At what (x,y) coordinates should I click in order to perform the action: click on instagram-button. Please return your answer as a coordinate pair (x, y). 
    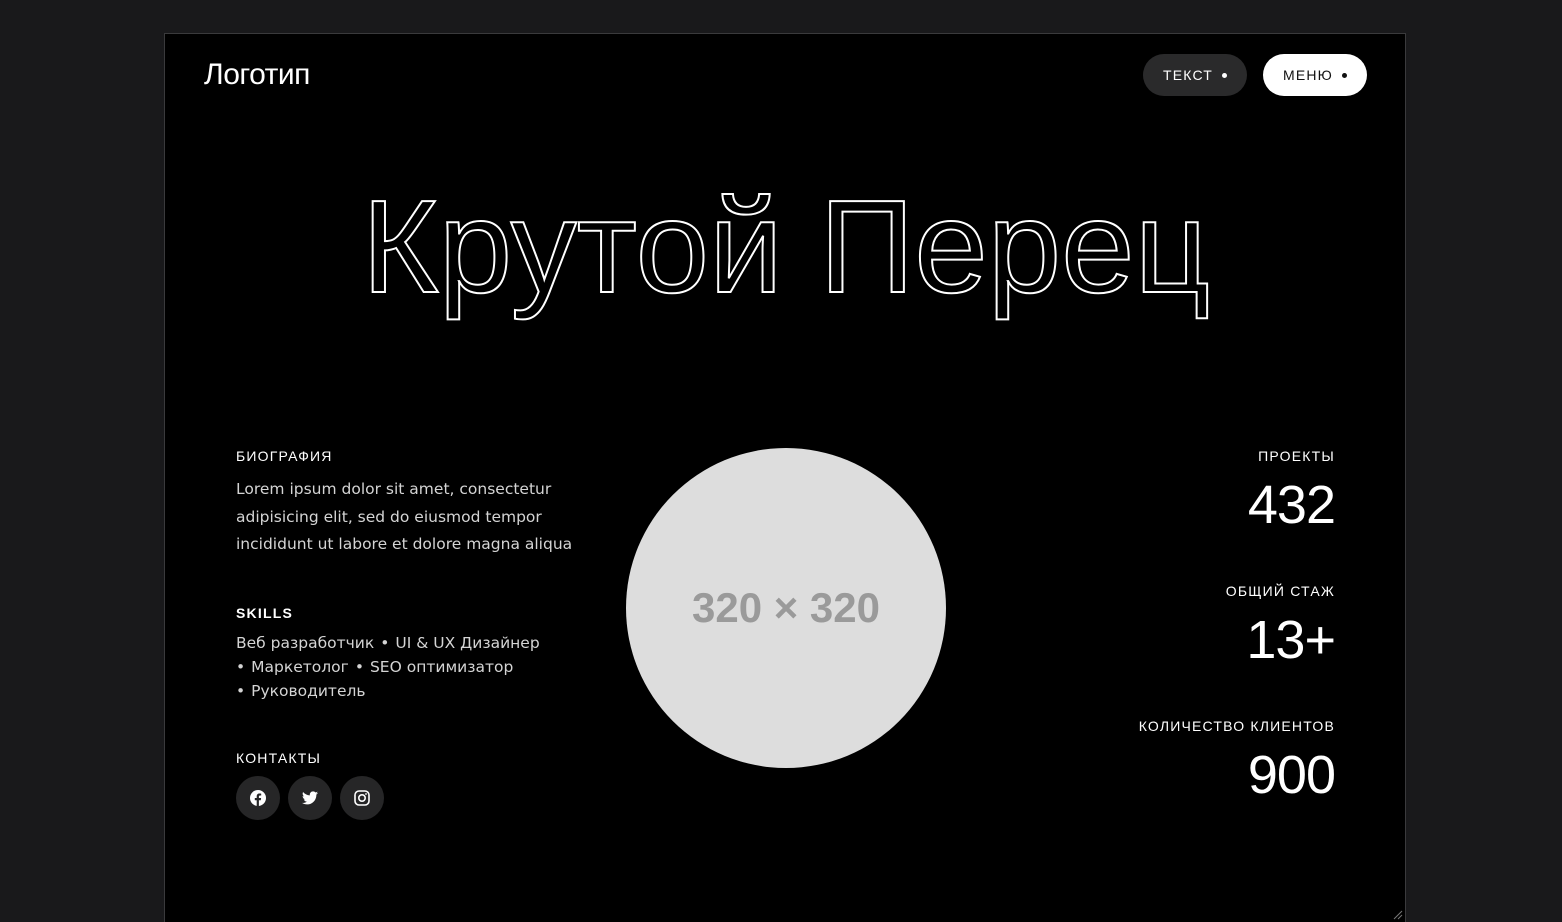
    Looking at the image, I should click on (362, 798).